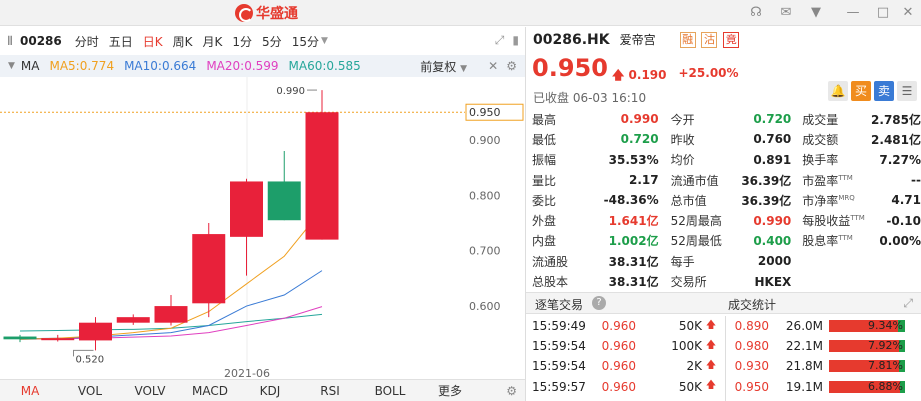 This screenshot has width=921, height=401. What do you see at coordinates (772, 240) in the screenshot?
I see `quote-value: 0.400` at bounding box center [772, 240].